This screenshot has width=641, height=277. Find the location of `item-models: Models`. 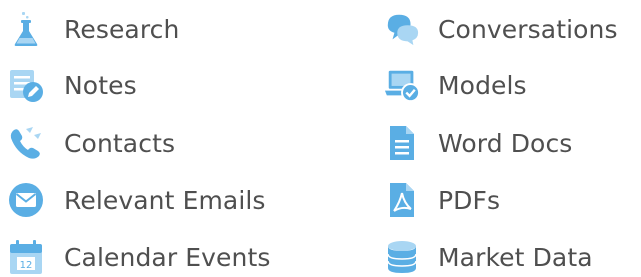

item-models: Models is located at coordinates (455, 85).